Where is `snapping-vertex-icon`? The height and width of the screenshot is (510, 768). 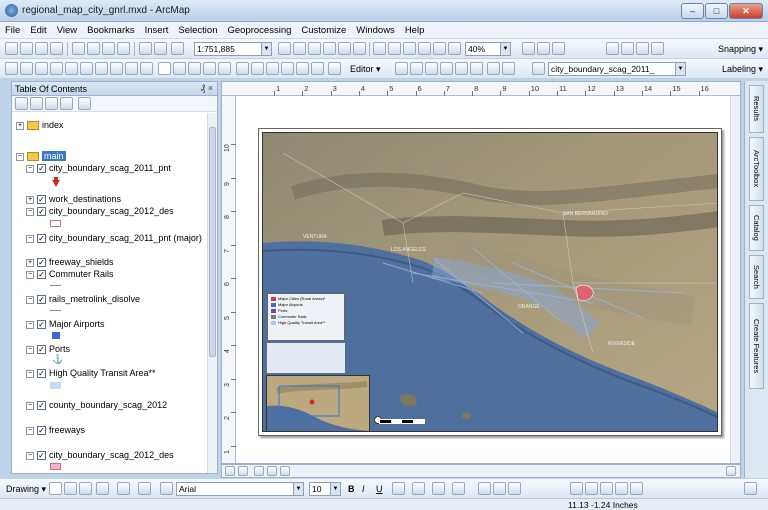
snapping-vertex-icon is located at coordinates (642, 48).